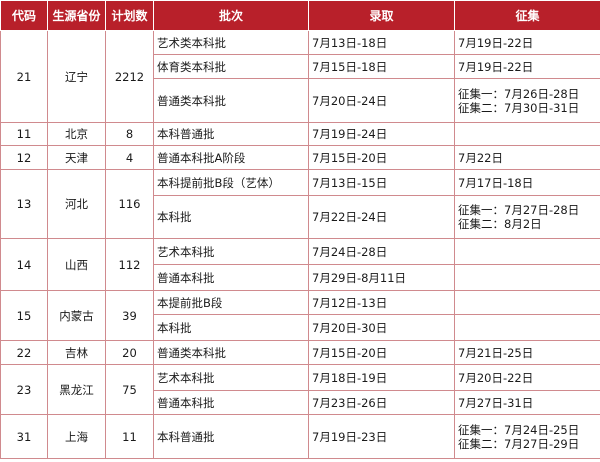 Image resolution: width=600 pixels, height=462 pixels. I want to click on admission-cell: 7月12日-13日, so click(381, 302).